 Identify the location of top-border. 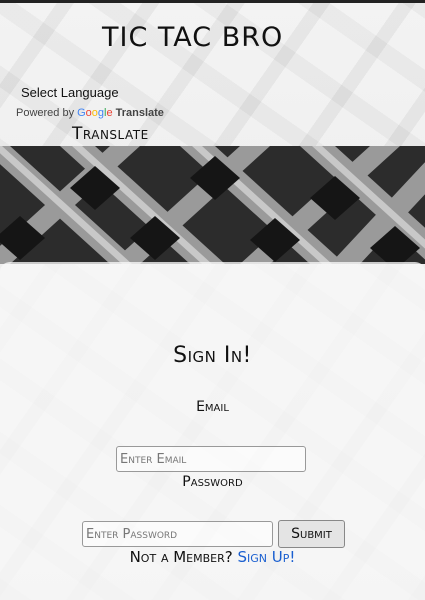
(212, 1).